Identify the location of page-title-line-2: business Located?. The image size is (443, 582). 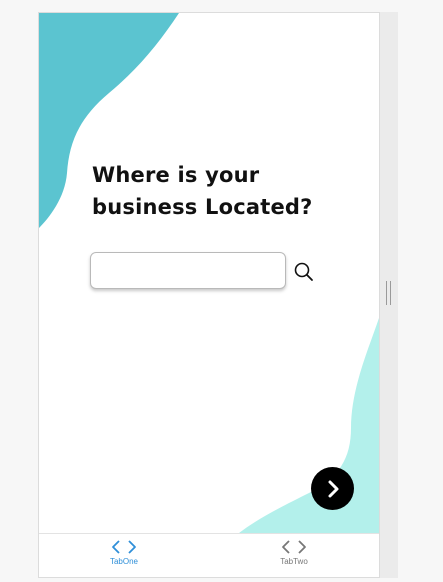
(202, 207).